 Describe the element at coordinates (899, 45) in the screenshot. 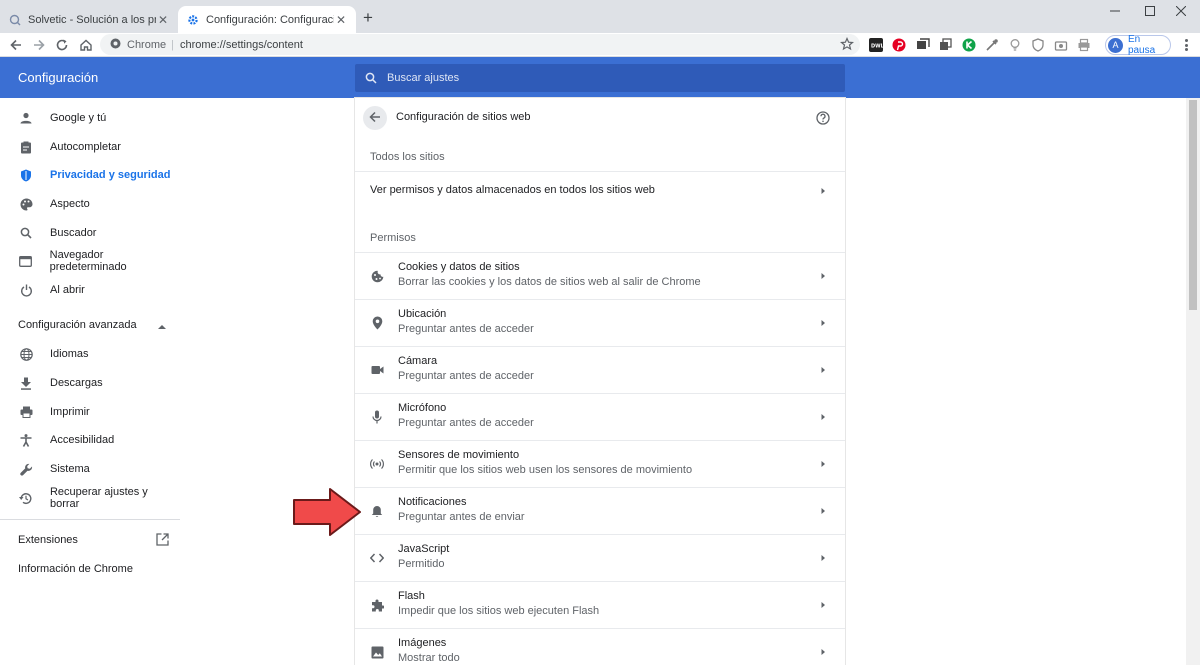

I see `pinterest-icon` at that location.